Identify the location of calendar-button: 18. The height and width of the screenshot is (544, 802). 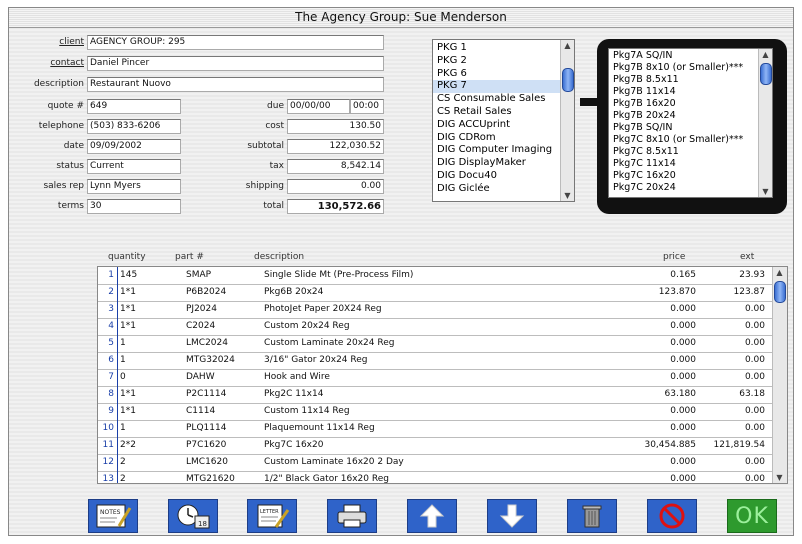
(193, 516).